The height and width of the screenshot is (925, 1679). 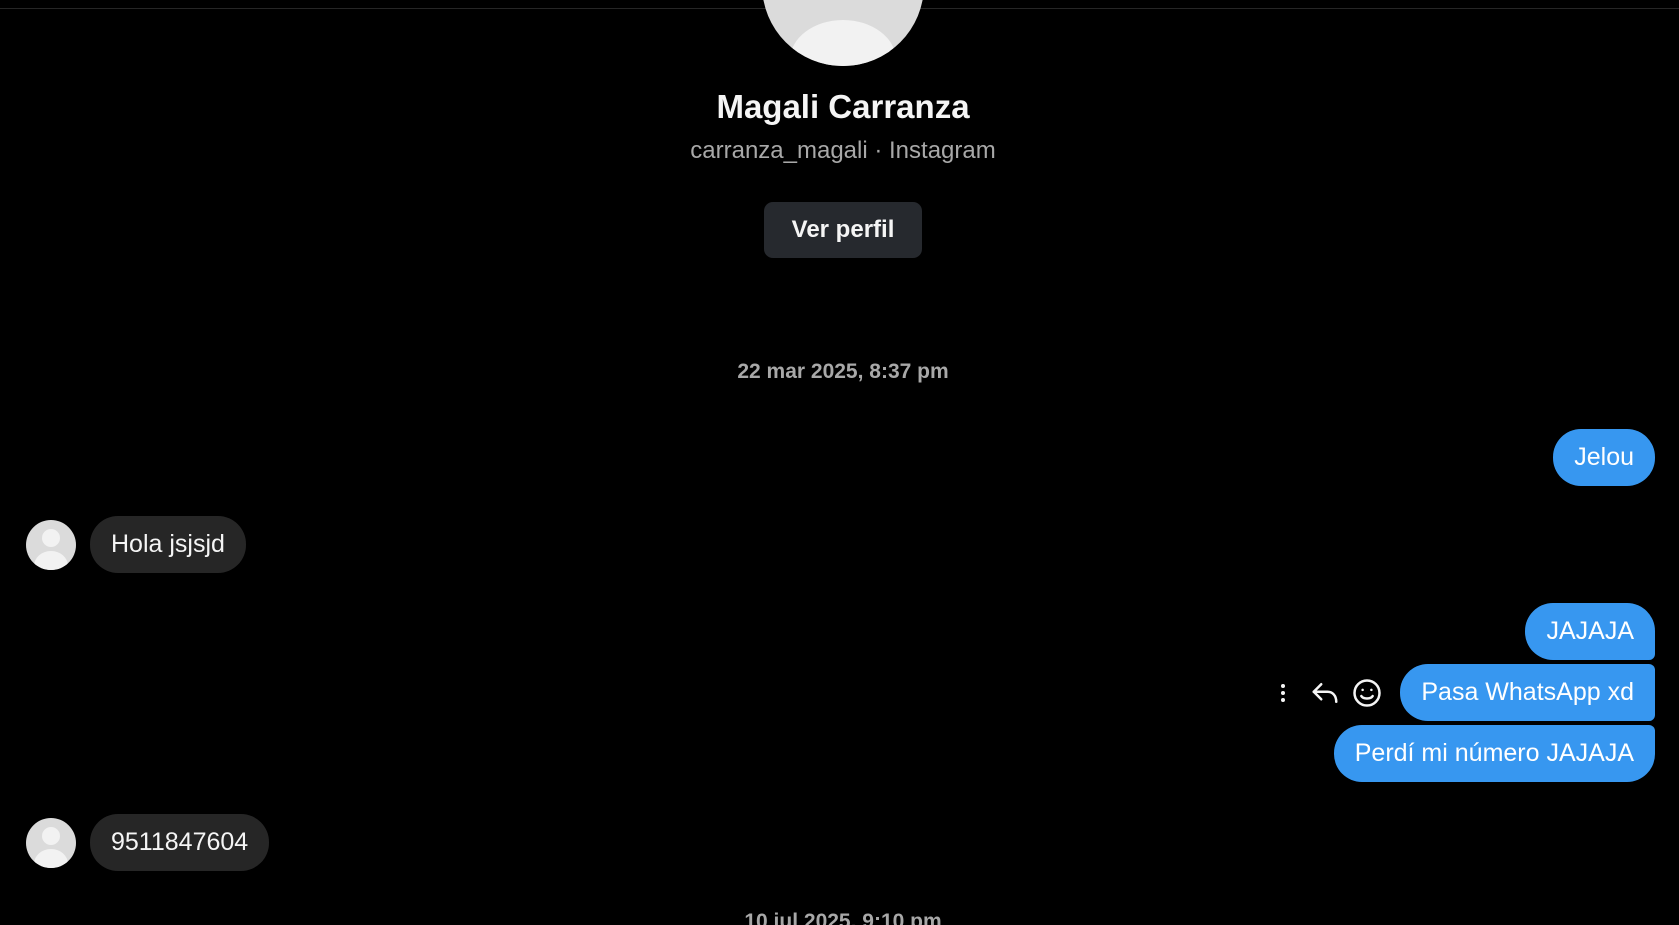 What do you see at coordinates (1527, 692) in the screenshot?
I see `message-bubble-outgoing: Pasa WhatsApp xd` at bounding box center [1527, 692].